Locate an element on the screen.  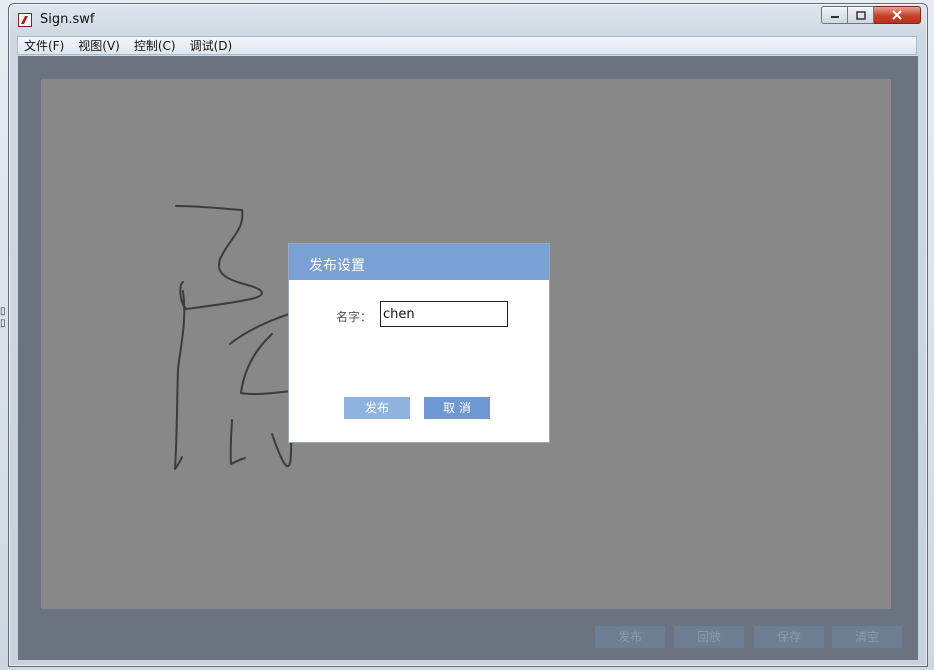
replay-button: 回放 is located at coordinates (709, 637).